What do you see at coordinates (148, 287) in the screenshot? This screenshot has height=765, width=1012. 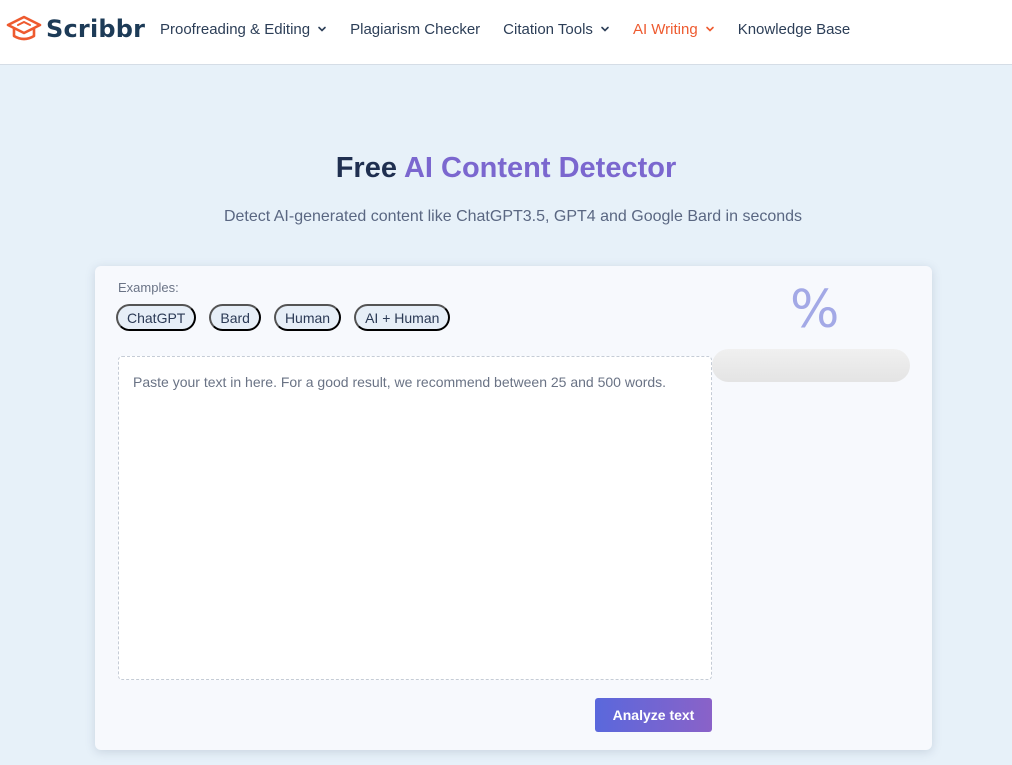 I see `examples-label: Examples:` at bounding box center [148, 287].